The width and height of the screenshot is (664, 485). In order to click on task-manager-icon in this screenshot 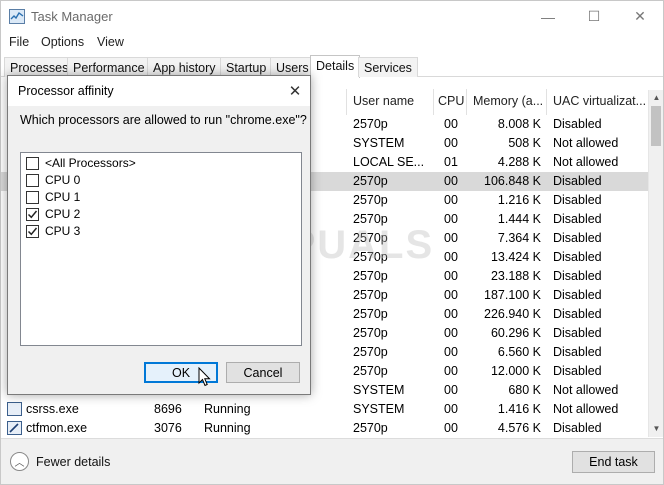, I will do `click(17, 16)`.